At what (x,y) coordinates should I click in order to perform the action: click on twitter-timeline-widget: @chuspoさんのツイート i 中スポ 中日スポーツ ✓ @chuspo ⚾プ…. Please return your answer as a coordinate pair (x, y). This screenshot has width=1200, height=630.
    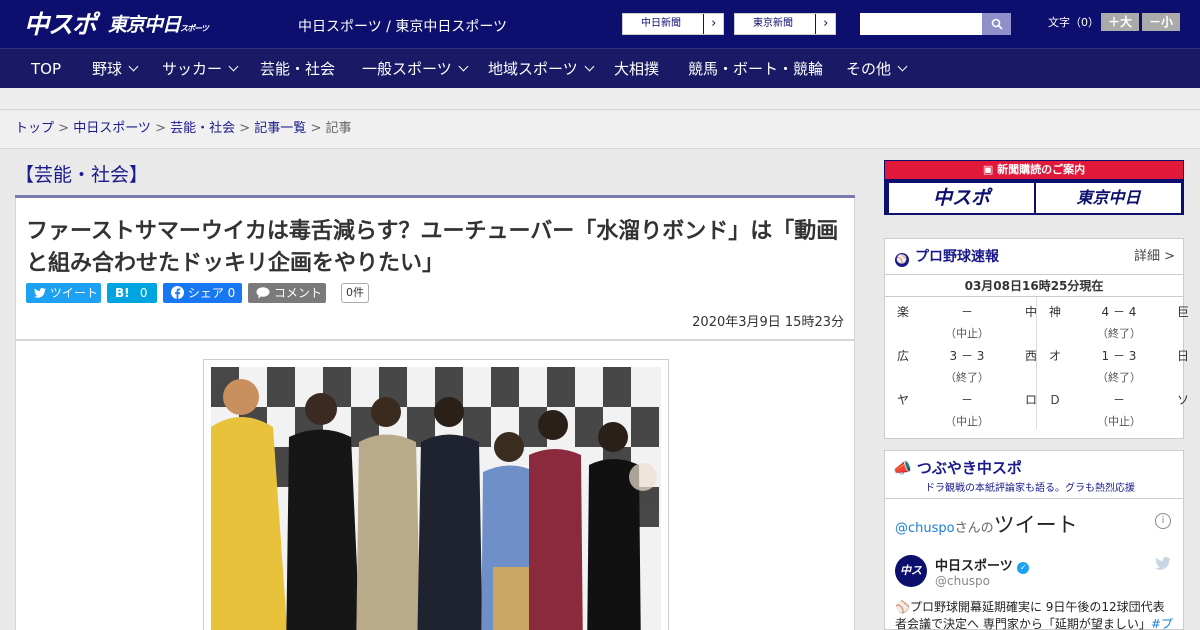
    Looking at the image, I should click on (1034, 564).